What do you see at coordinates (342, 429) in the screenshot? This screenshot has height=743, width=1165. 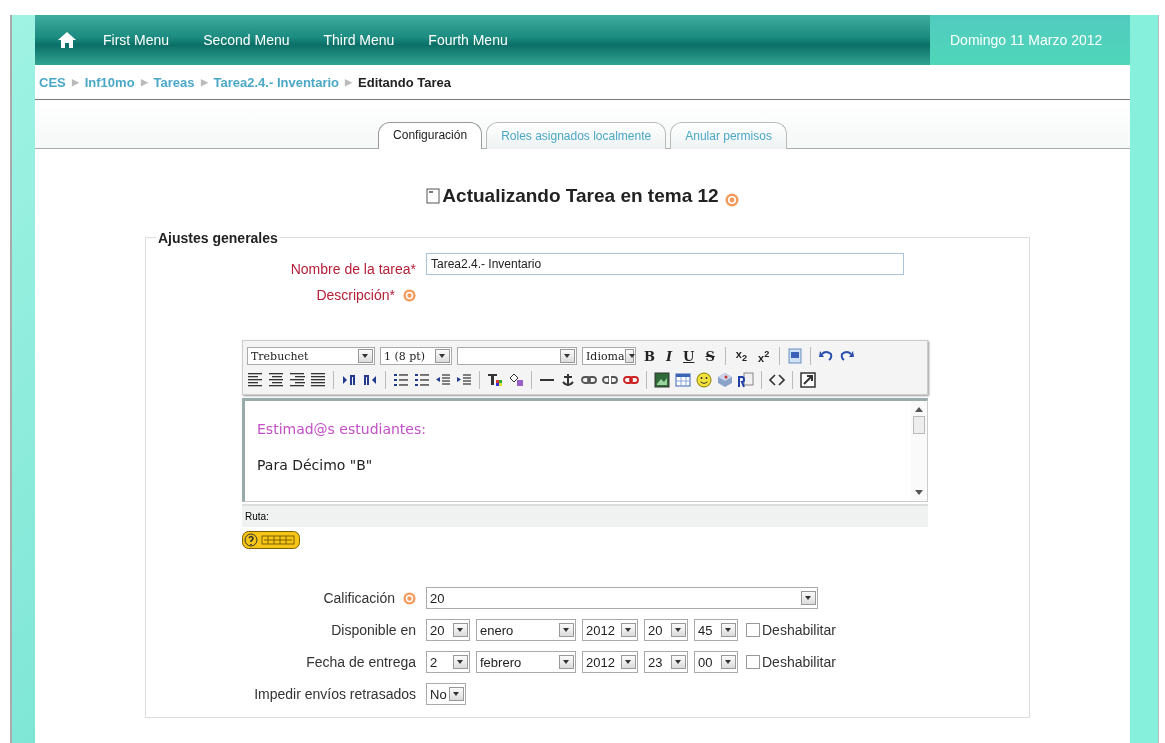 I see `paragraph: Estimad@s estudiantes:` at bounding box center [342, 429].